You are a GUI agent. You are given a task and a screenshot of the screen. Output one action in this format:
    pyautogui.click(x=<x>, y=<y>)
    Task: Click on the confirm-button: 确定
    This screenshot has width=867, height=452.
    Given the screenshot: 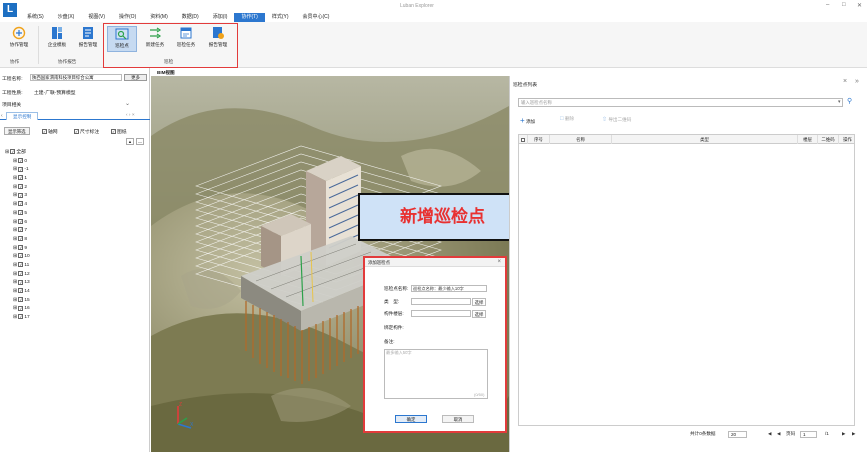 What is the action you would take?
    pyautogui.click(x=411, y=419)
    